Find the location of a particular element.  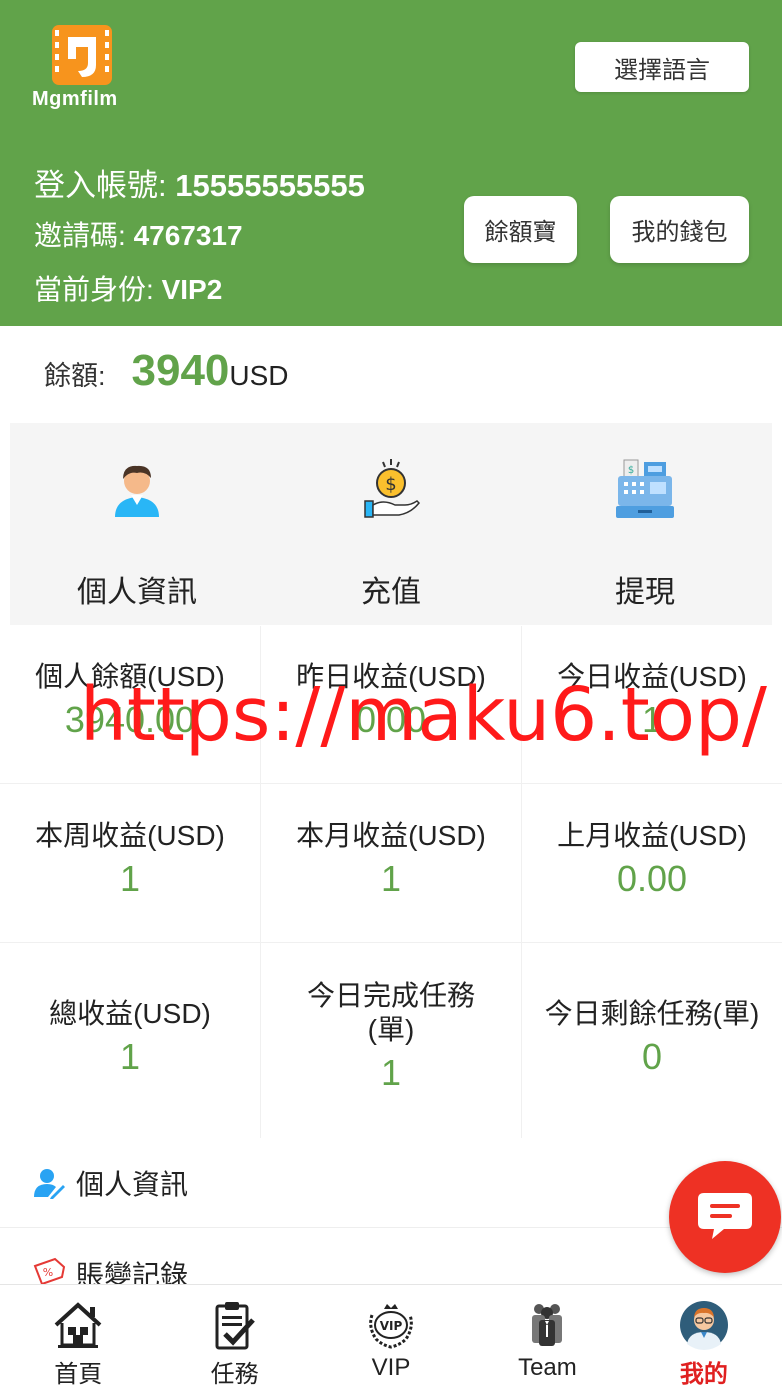

vip-badge-icon: VIP is located at coordinates (391, 1325).